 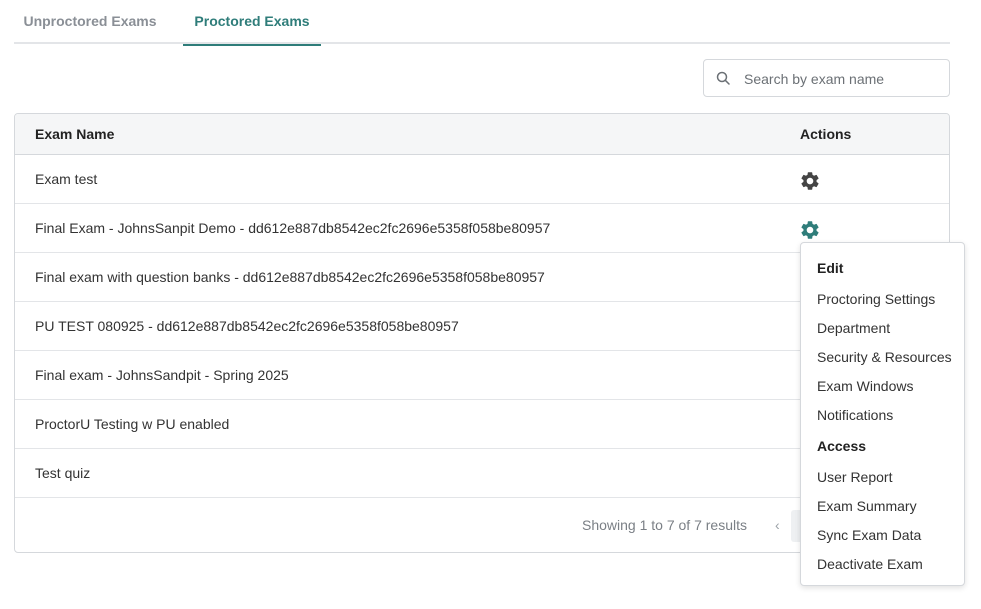 I want to click on menu-item-notifications: Notifications, so click(x=855, y=415).